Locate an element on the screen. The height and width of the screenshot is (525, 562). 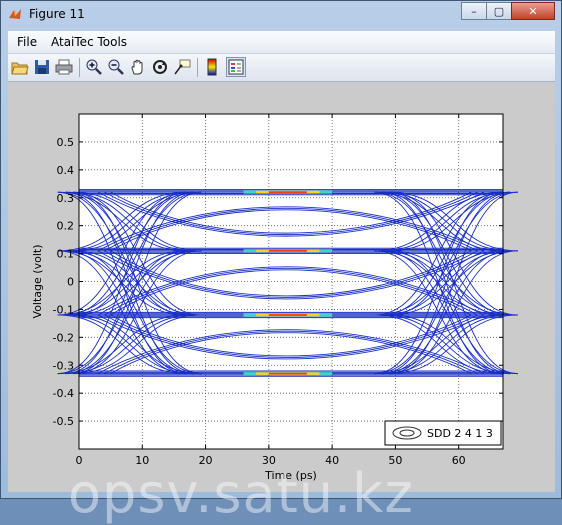
y-tick-label: -0.5 is located at coordinates (63, 421).